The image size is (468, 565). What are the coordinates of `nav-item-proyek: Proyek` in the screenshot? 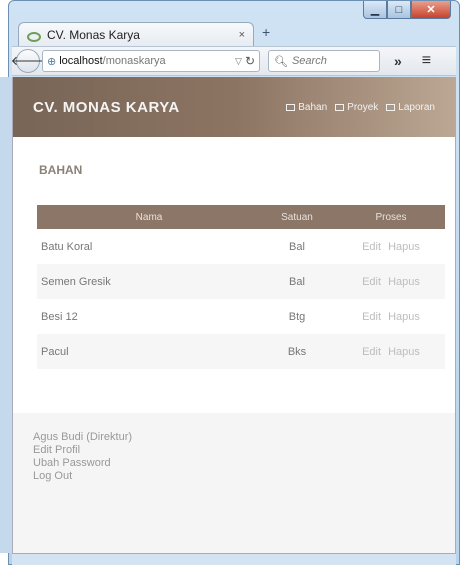 It's located at (356, 107).